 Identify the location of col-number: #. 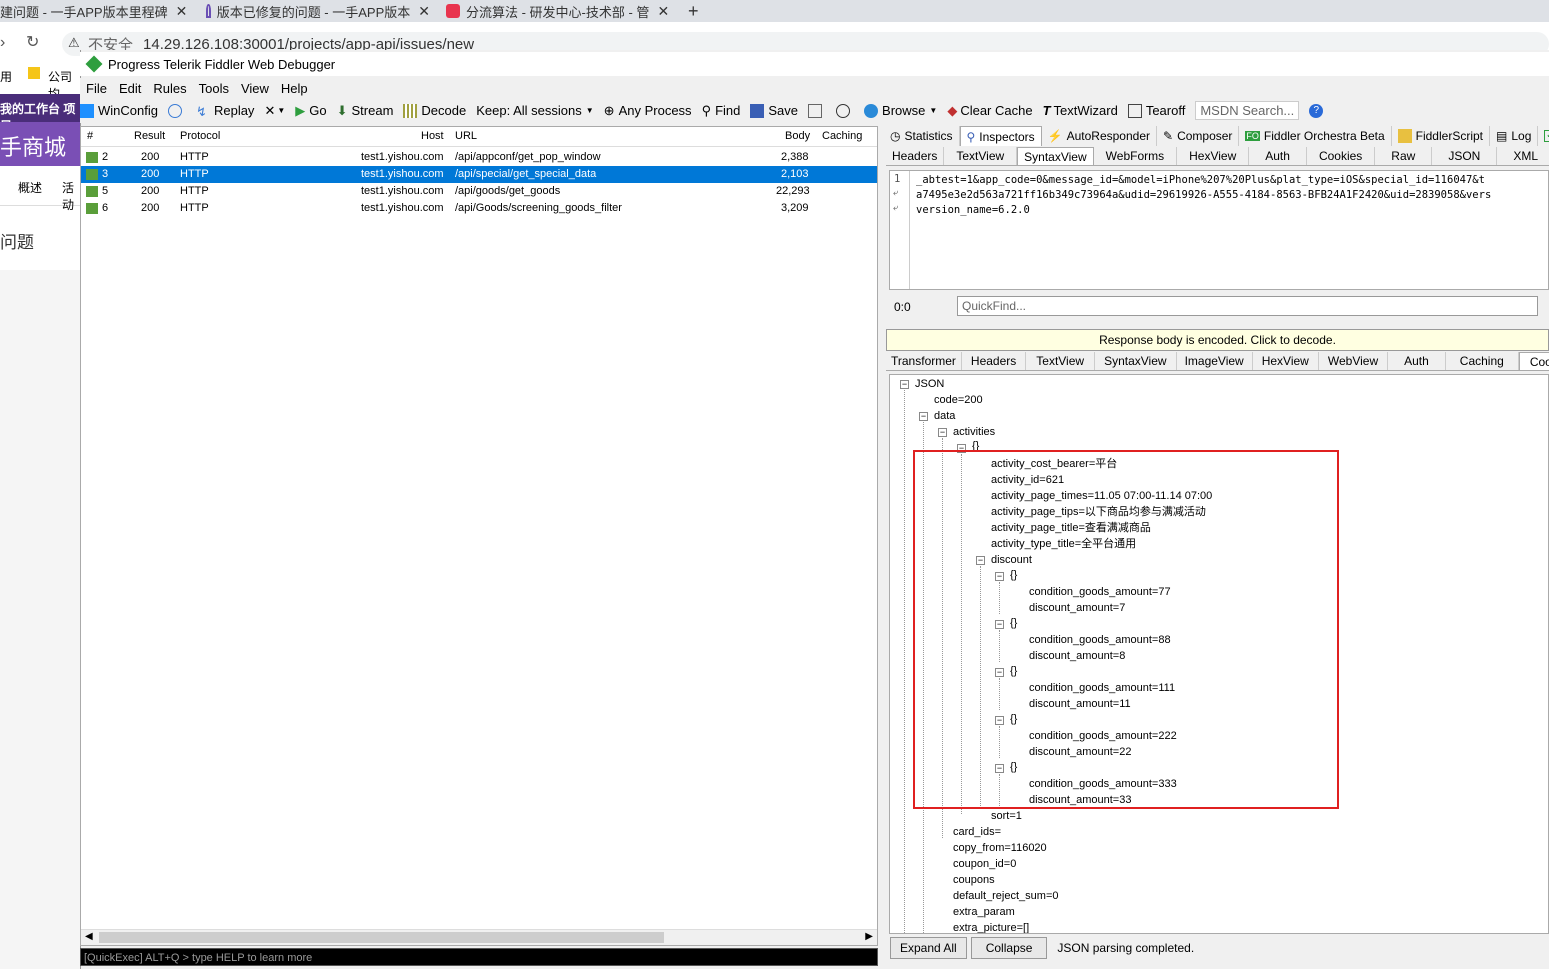
(90, 136).